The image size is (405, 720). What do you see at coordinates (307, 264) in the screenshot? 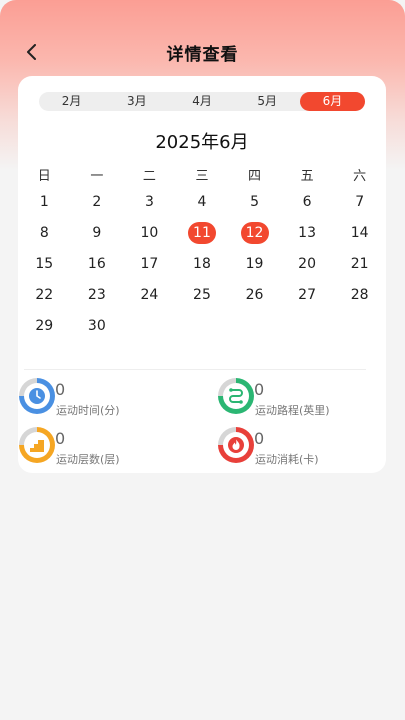
I see `calendar-day: 20` at bounding box center [307, 264].